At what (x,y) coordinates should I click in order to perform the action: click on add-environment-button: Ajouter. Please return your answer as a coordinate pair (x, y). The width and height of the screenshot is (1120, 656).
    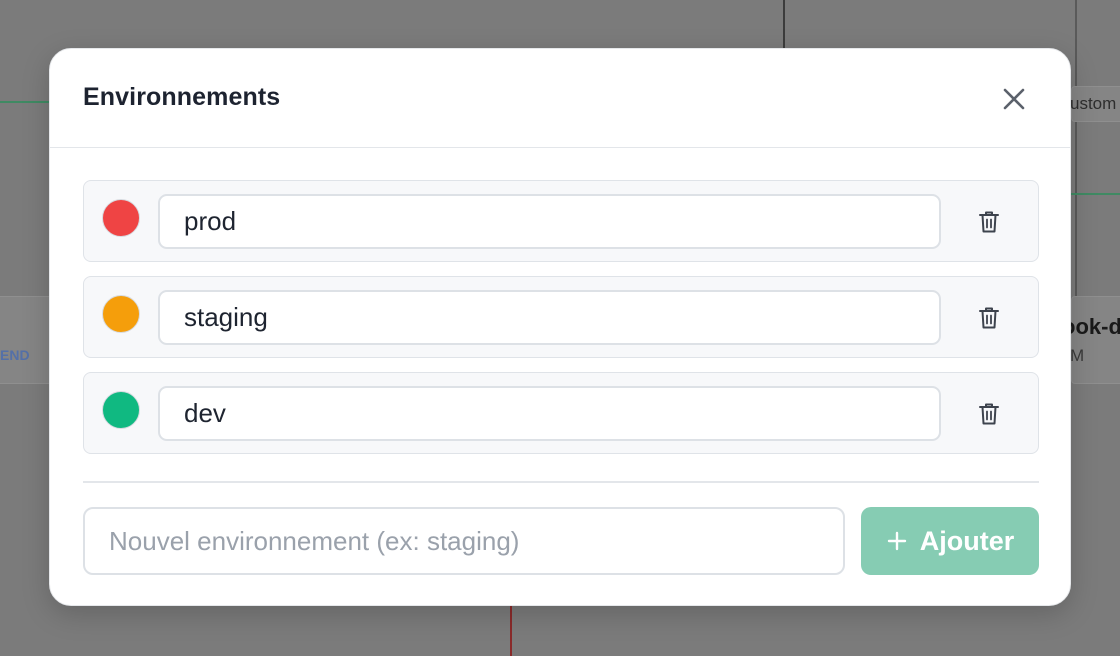
    Looking at the image, I should click on (950, 541).